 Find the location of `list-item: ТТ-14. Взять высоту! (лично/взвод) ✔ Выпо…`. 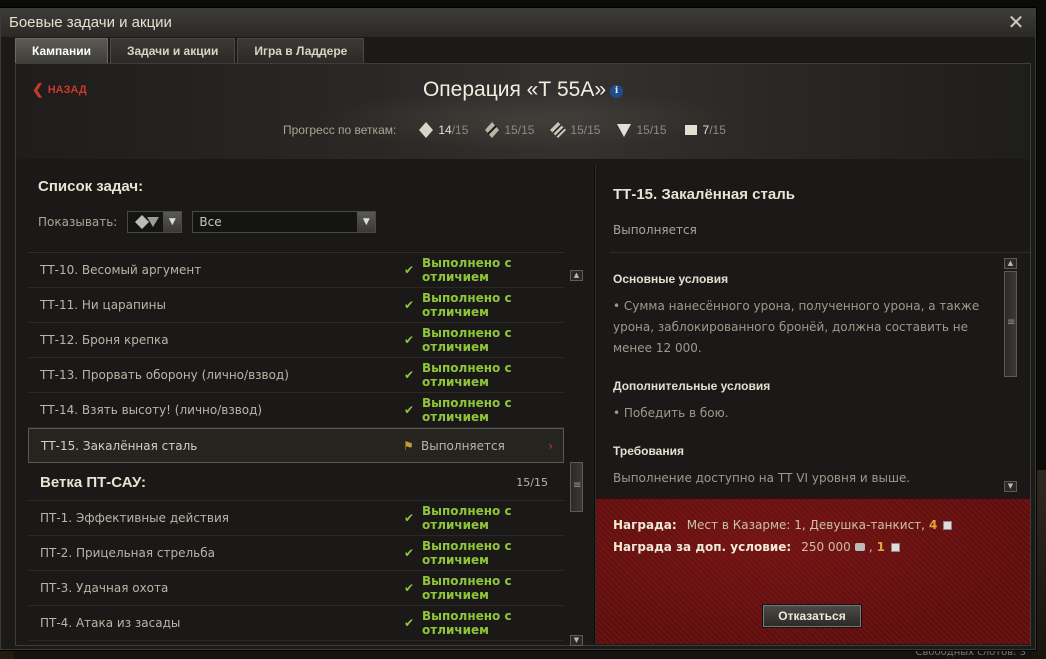

list-item: ТТ-14. Взять высоту! (лично/взвод) ✔ Выпо… is located at coordinates (296, 410).